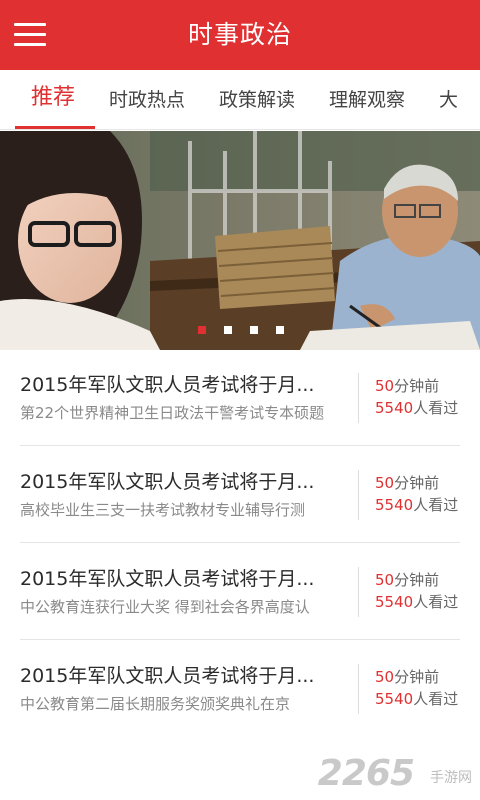  I want to click on tab-scroll-fade, so click(468, 99).